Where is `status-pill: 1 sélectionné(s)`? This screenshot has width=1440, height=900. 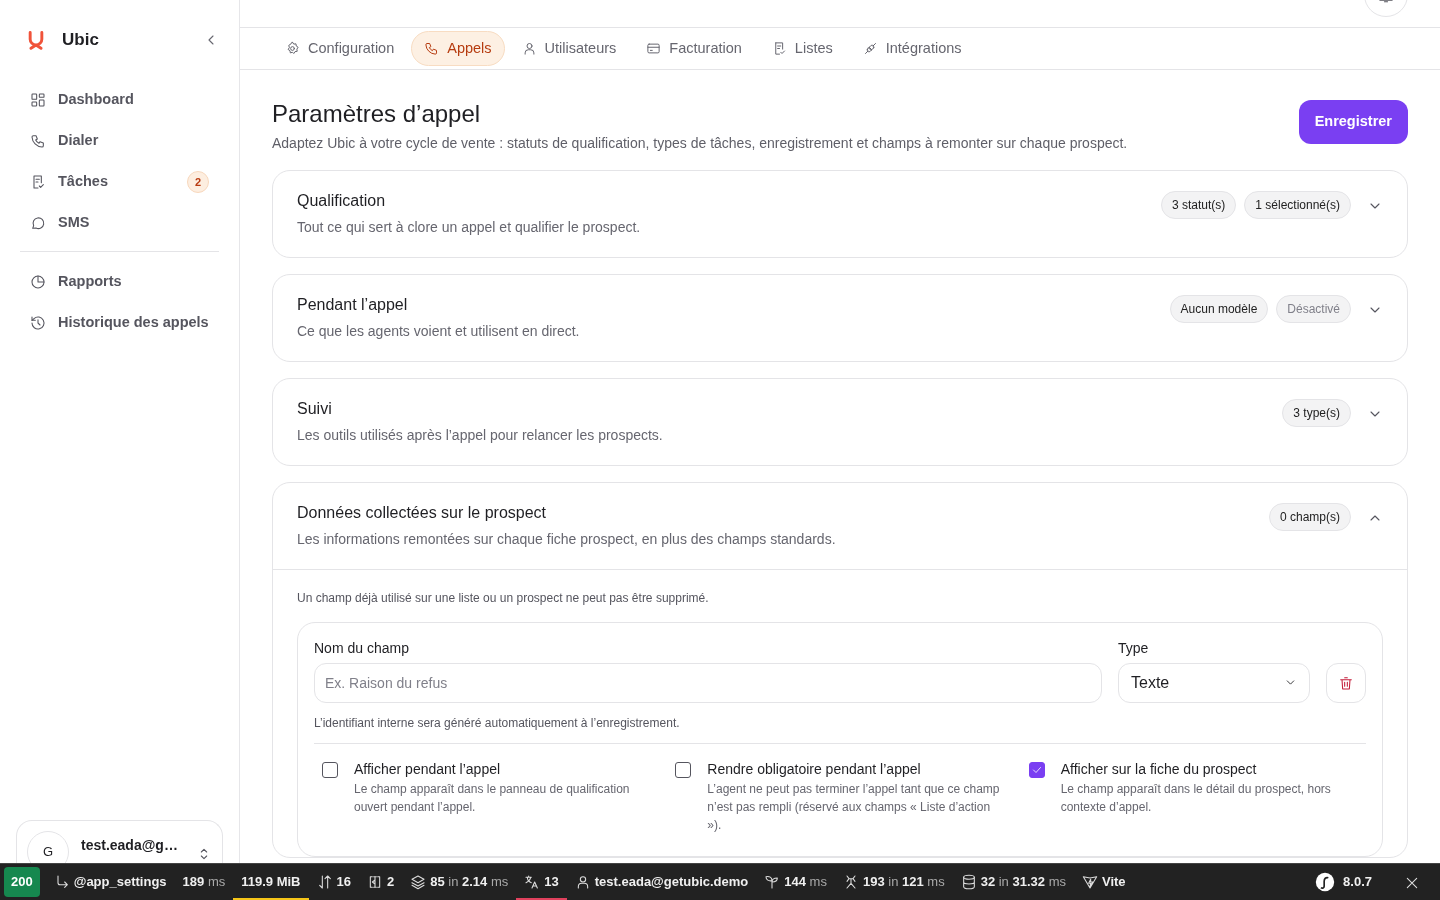 status-pill: 1 sélectionné(s) is located at coordinates (1297, 204).